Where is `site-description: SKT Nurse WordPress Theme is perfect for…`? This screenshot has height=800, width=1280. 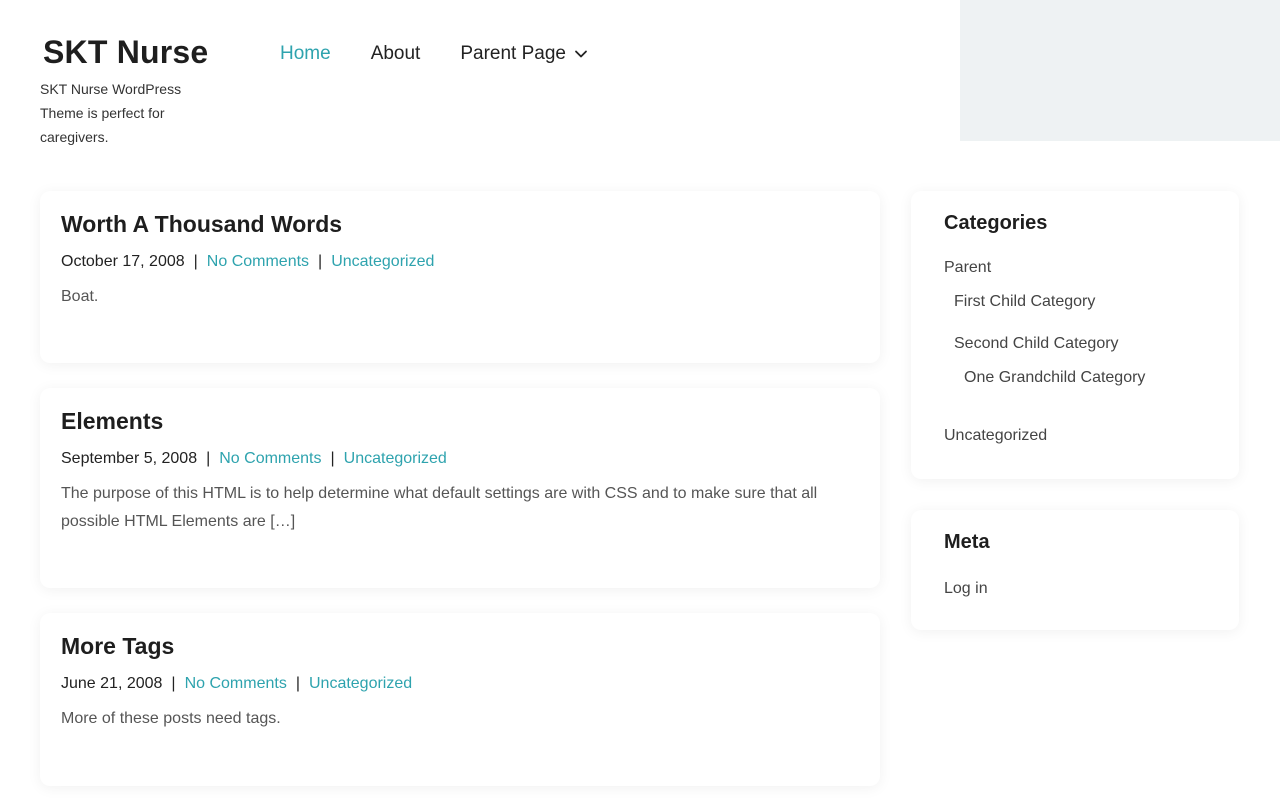
site-description: SKT Nurse WordPress Theme is perfect for… is located at coordinates (111, 113).